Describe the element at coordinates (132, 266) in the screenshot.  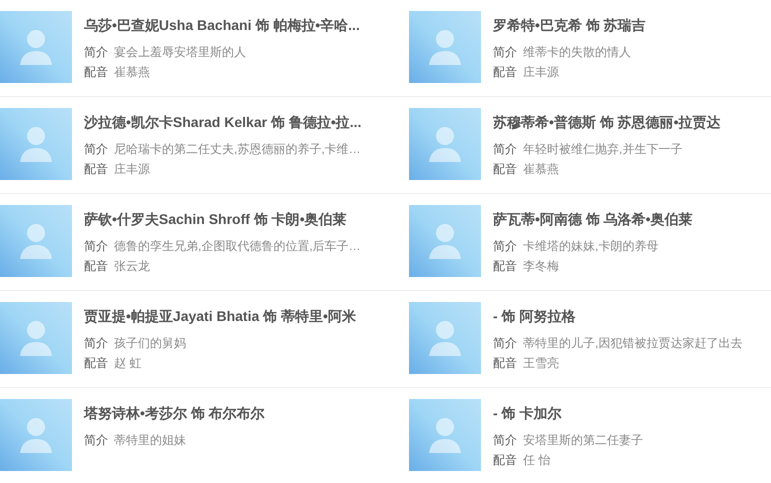
I see `voice-actor: 张云龙` at that location.